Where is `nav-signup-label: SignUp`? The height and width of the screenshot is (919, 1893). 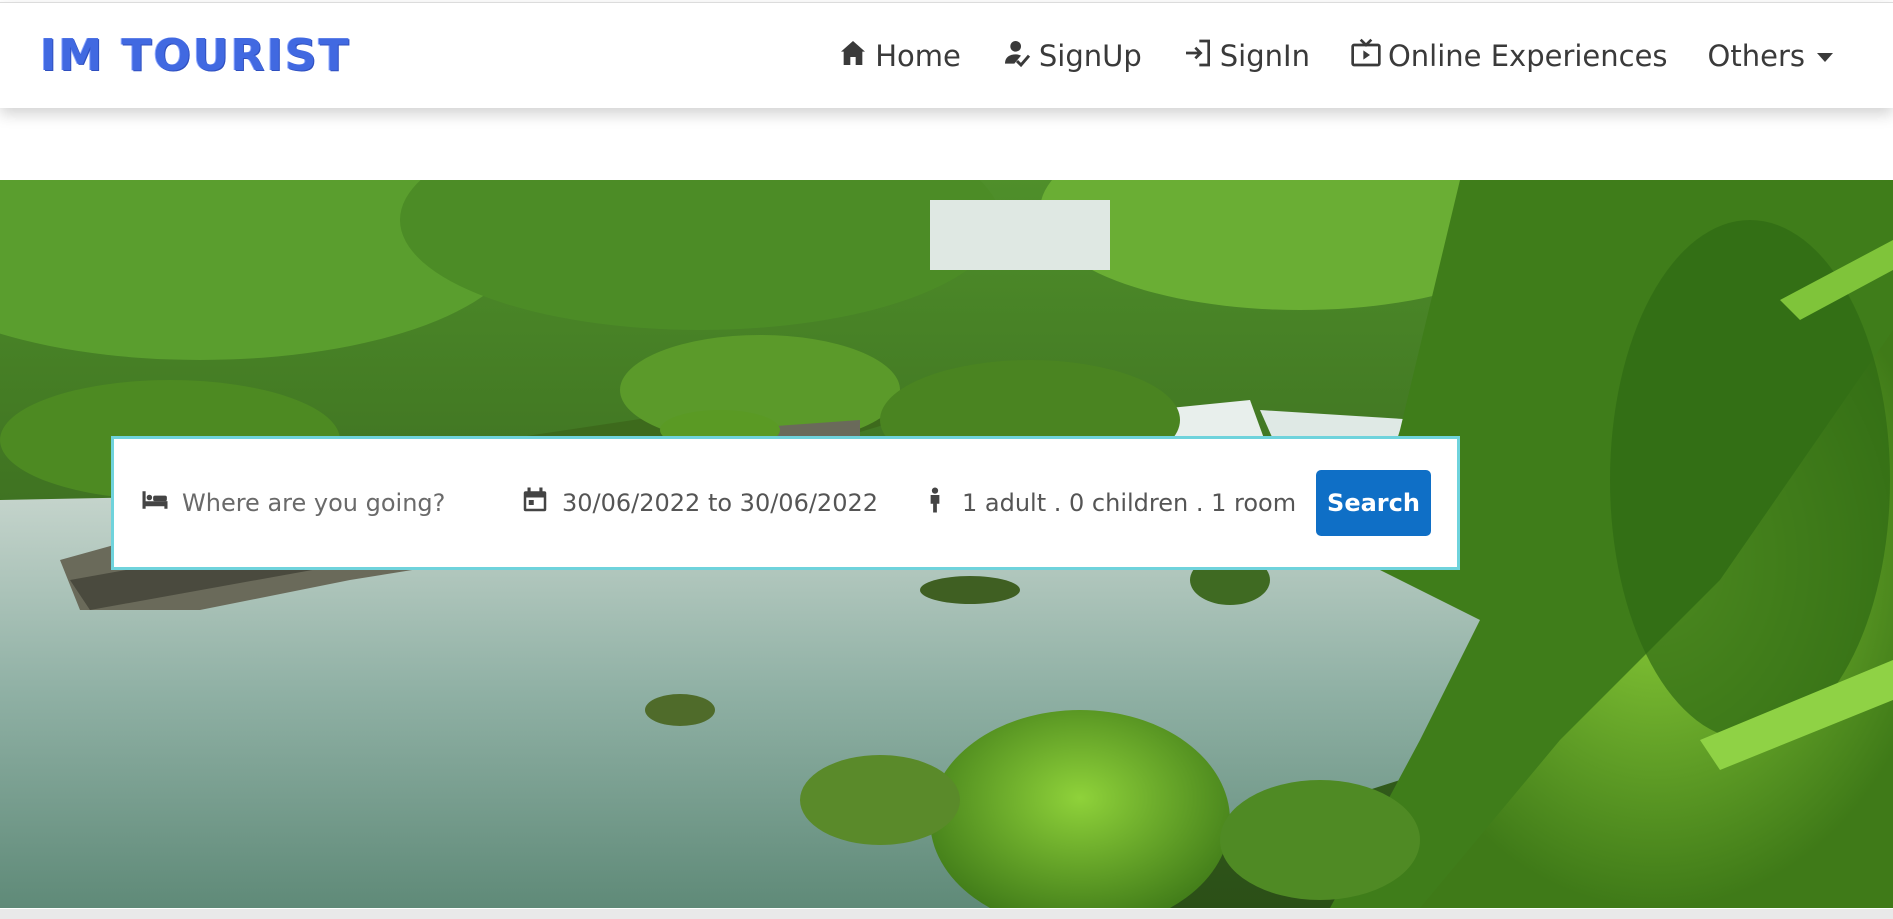
nav-signup-label: SignUp is located at coordinates (1090, 56).